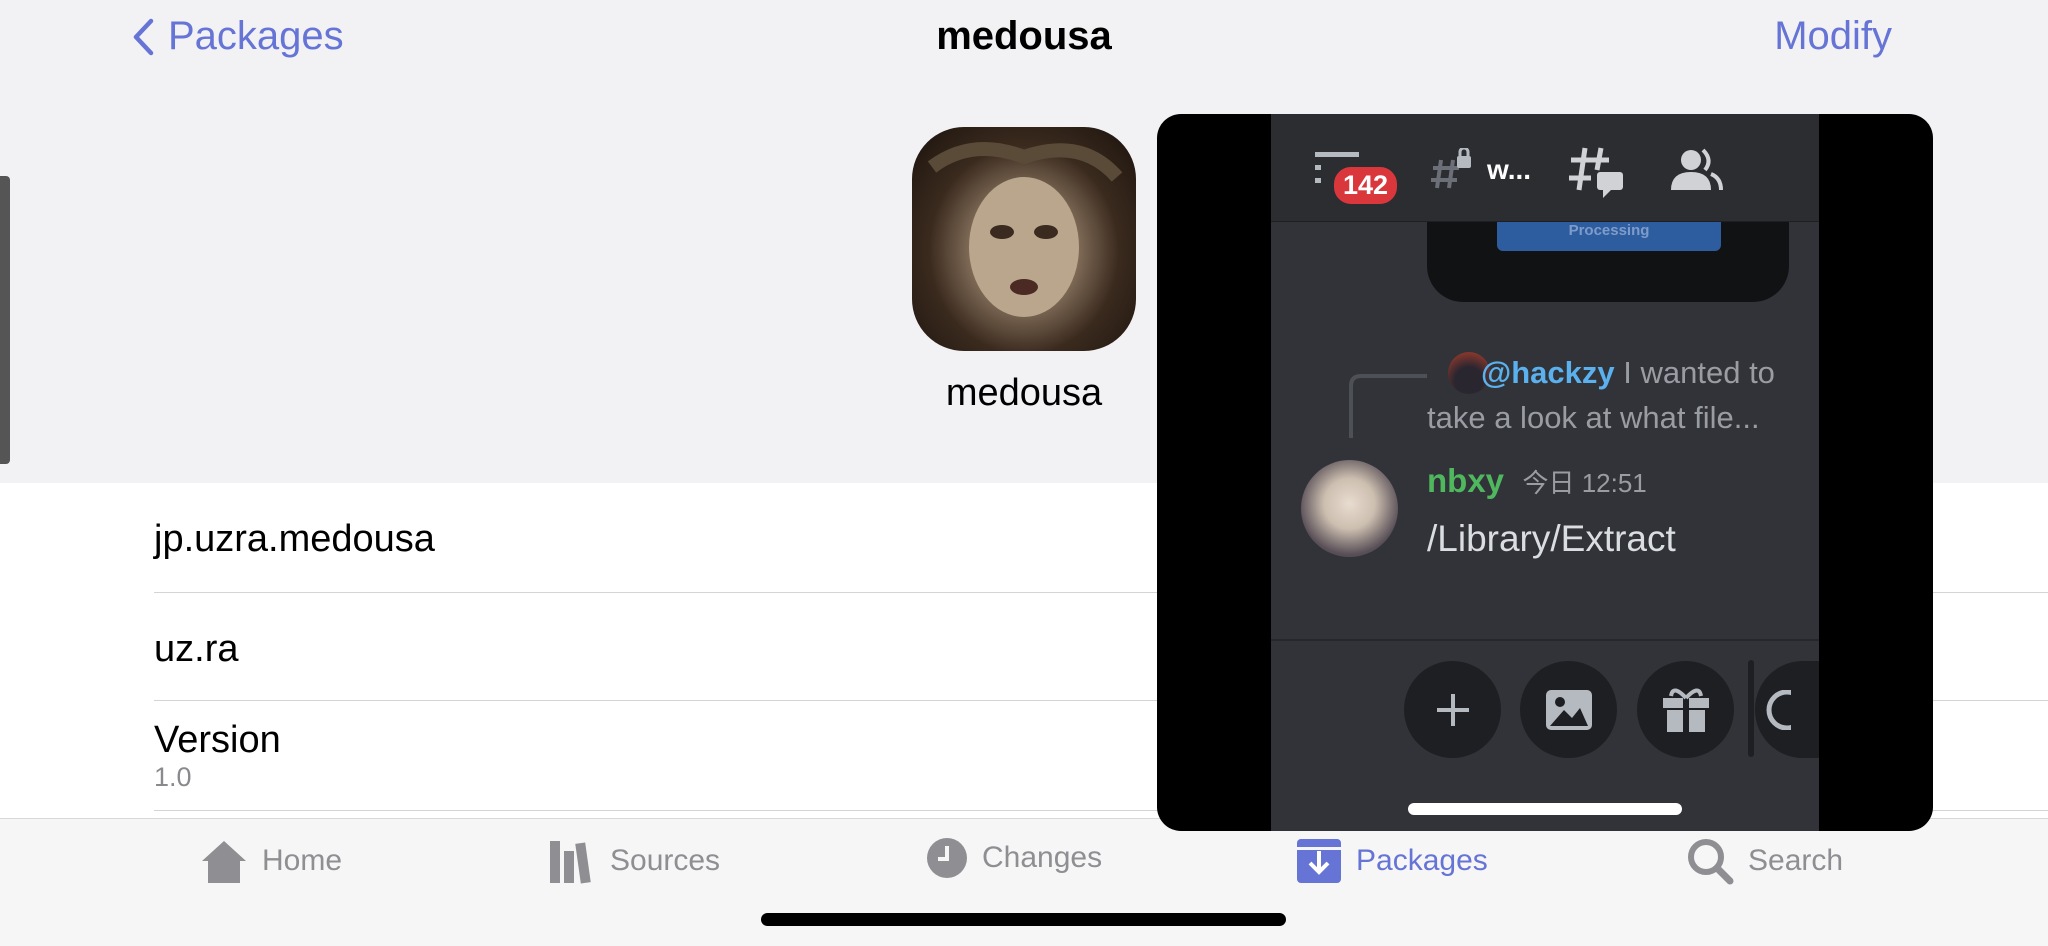  I want to click on version-row: Version 1.0, so click(217, 756).